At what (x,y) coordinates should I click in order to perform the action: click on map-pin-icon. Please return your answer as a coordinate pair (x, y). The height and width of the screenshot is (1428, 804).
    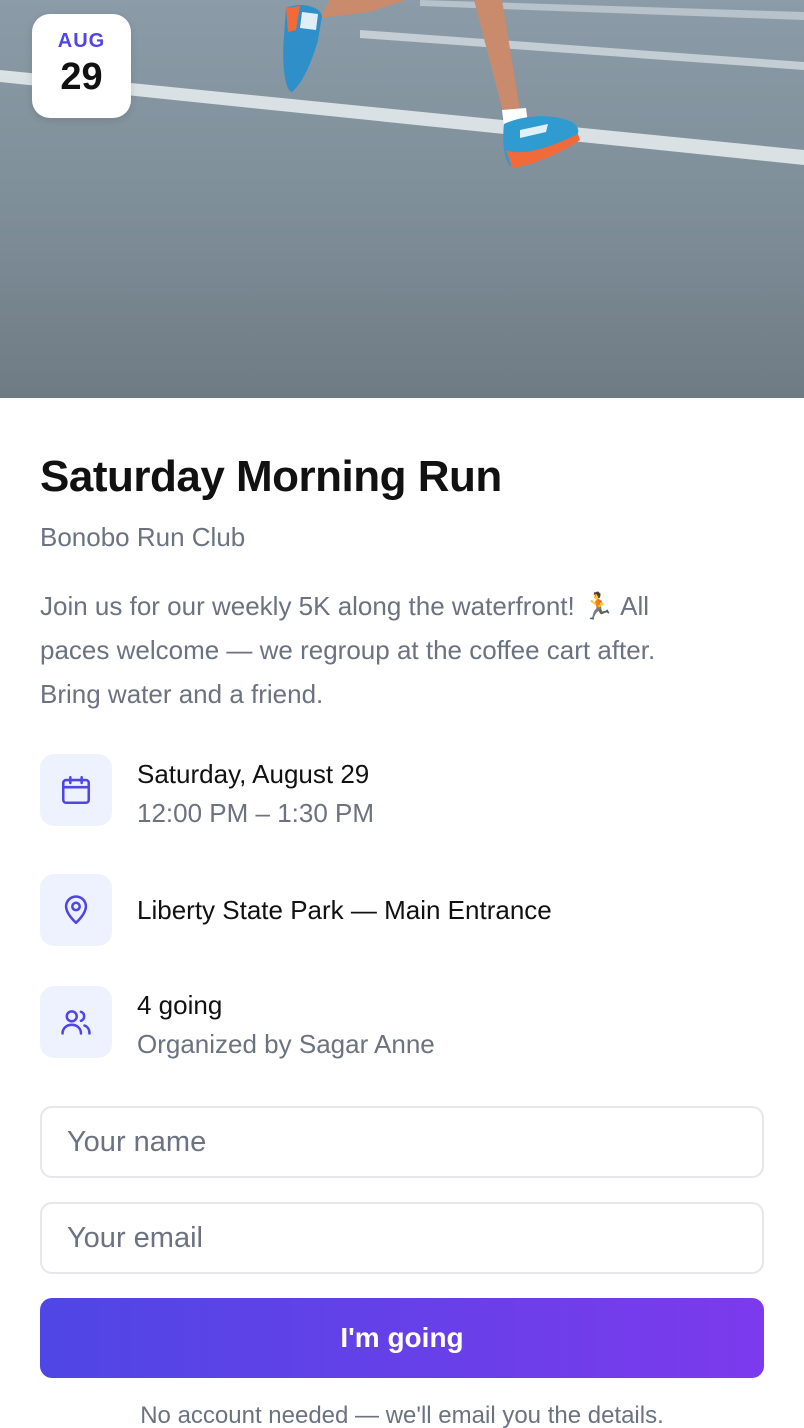
    Looking at the image, I should click on (76, 910).